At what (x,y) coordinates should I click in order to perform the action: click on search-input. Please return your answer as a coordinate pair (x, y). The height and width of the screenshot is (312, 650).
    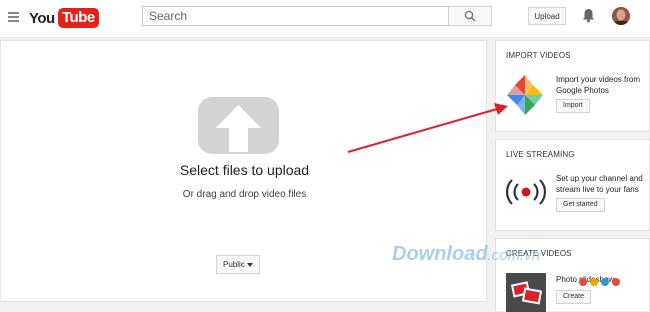
    Looking at the image, I should click on (294, 16).